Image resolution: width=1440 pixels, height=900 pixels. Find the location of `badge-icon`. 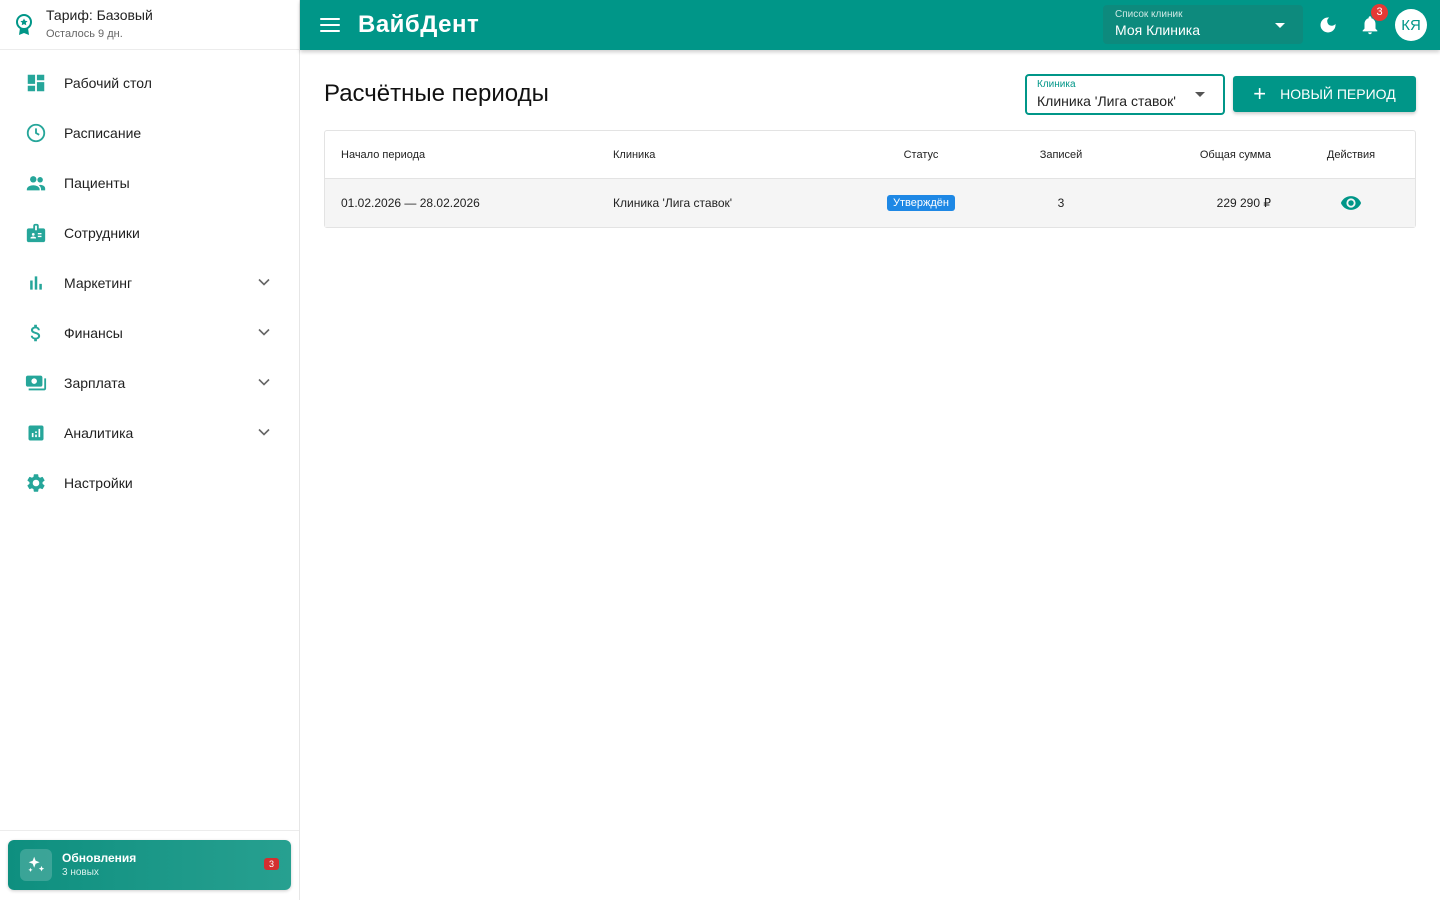

badge-icon is located at coordinates (36, 233).